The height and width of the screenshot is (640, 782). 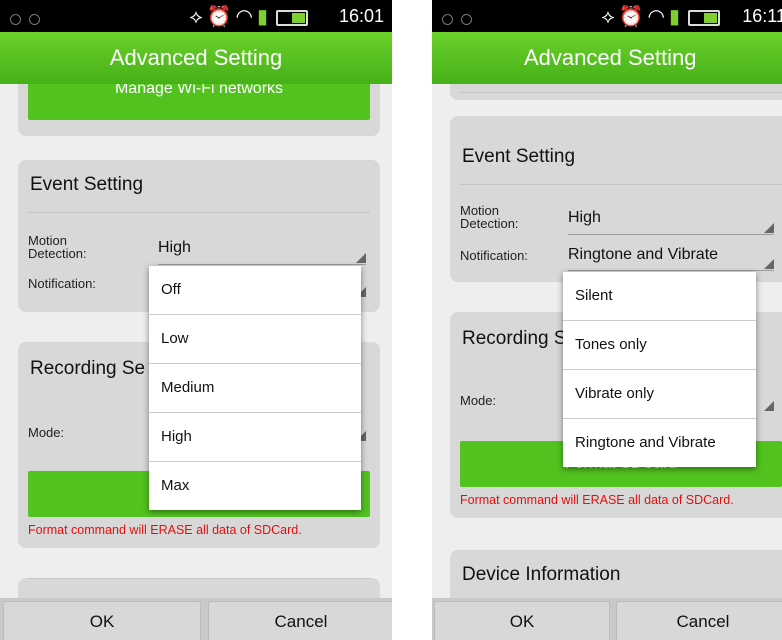 I want to click on device-info-card: Device Information, so click(x=616, y=574).